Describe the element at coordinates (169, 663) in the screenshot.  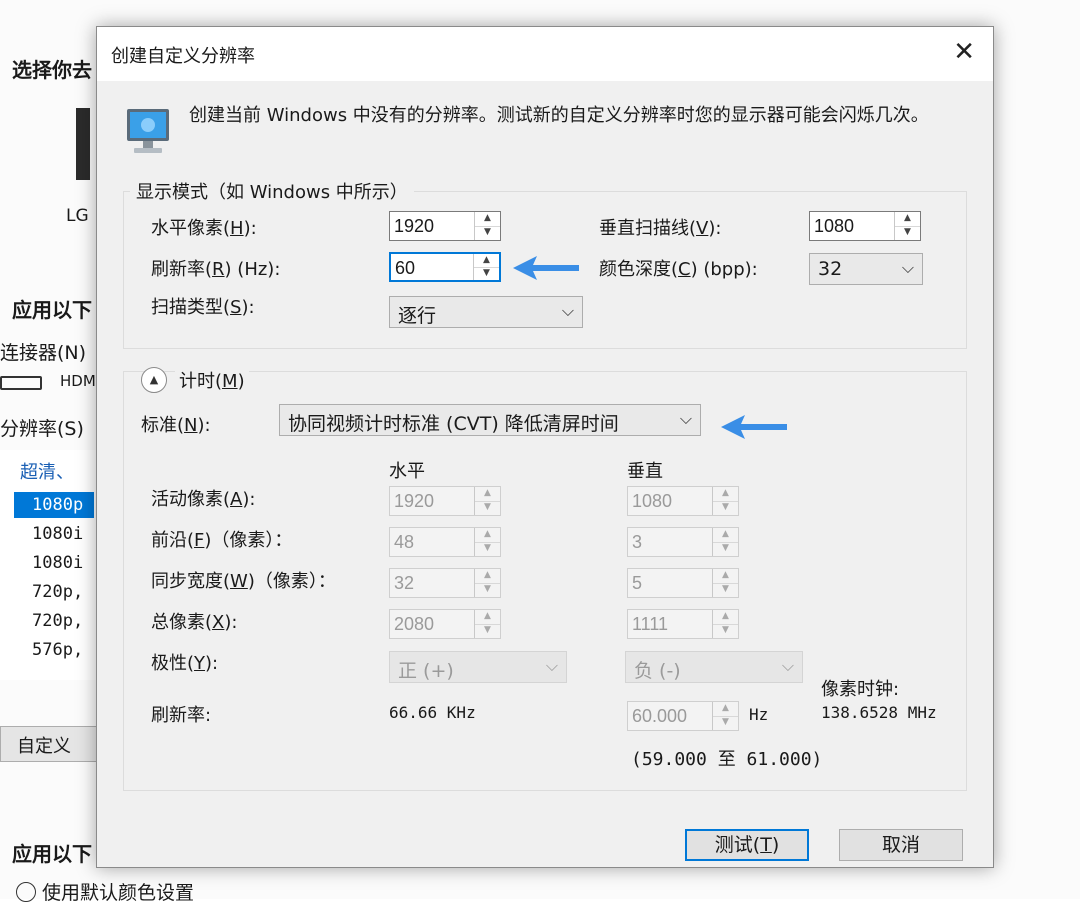
I see `polarity-label-text: 极性` at that location.